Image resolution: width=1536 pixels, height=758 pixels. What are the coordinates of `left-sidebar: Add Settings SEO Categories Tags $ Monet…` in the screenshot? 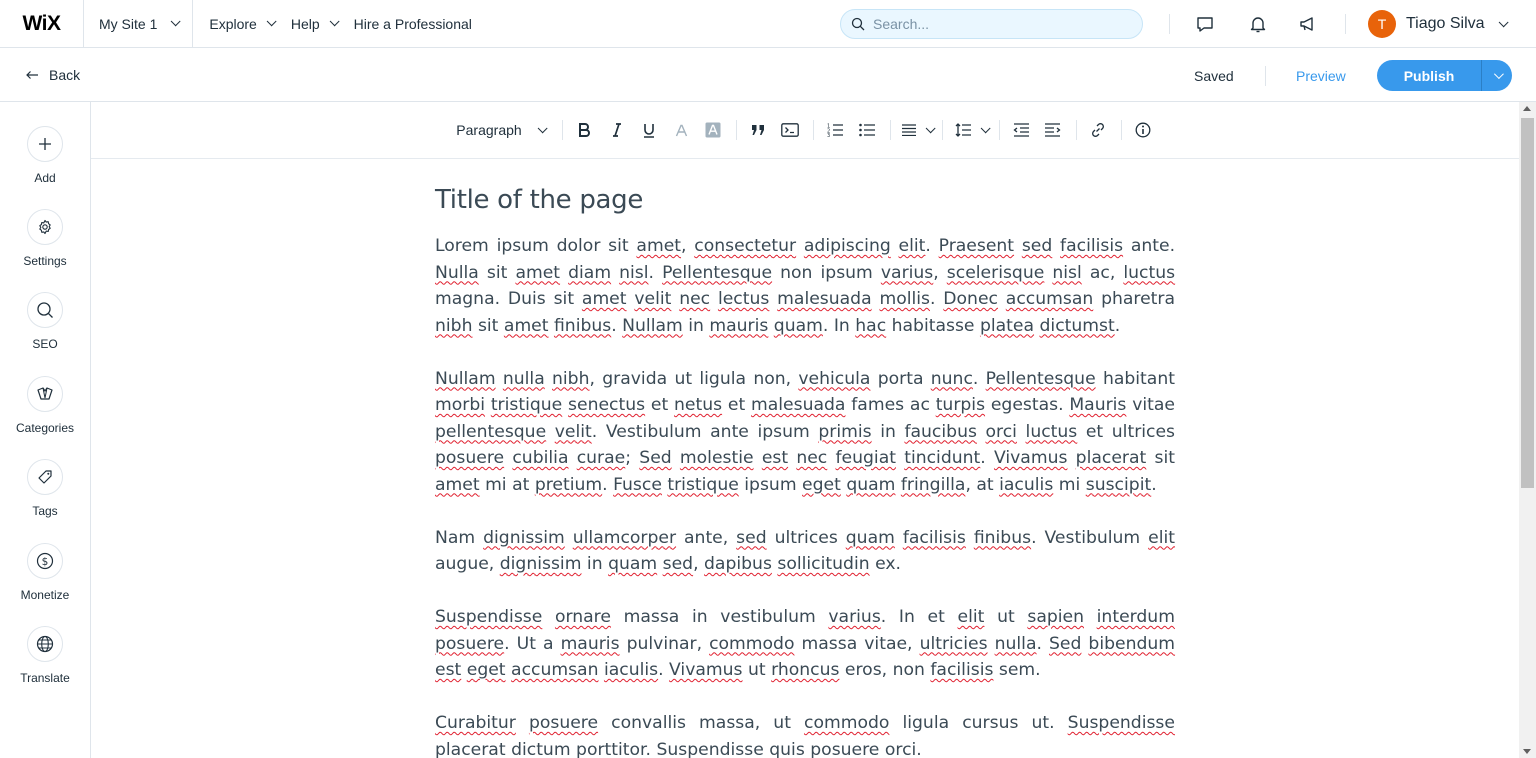 It's located at (45, 430).